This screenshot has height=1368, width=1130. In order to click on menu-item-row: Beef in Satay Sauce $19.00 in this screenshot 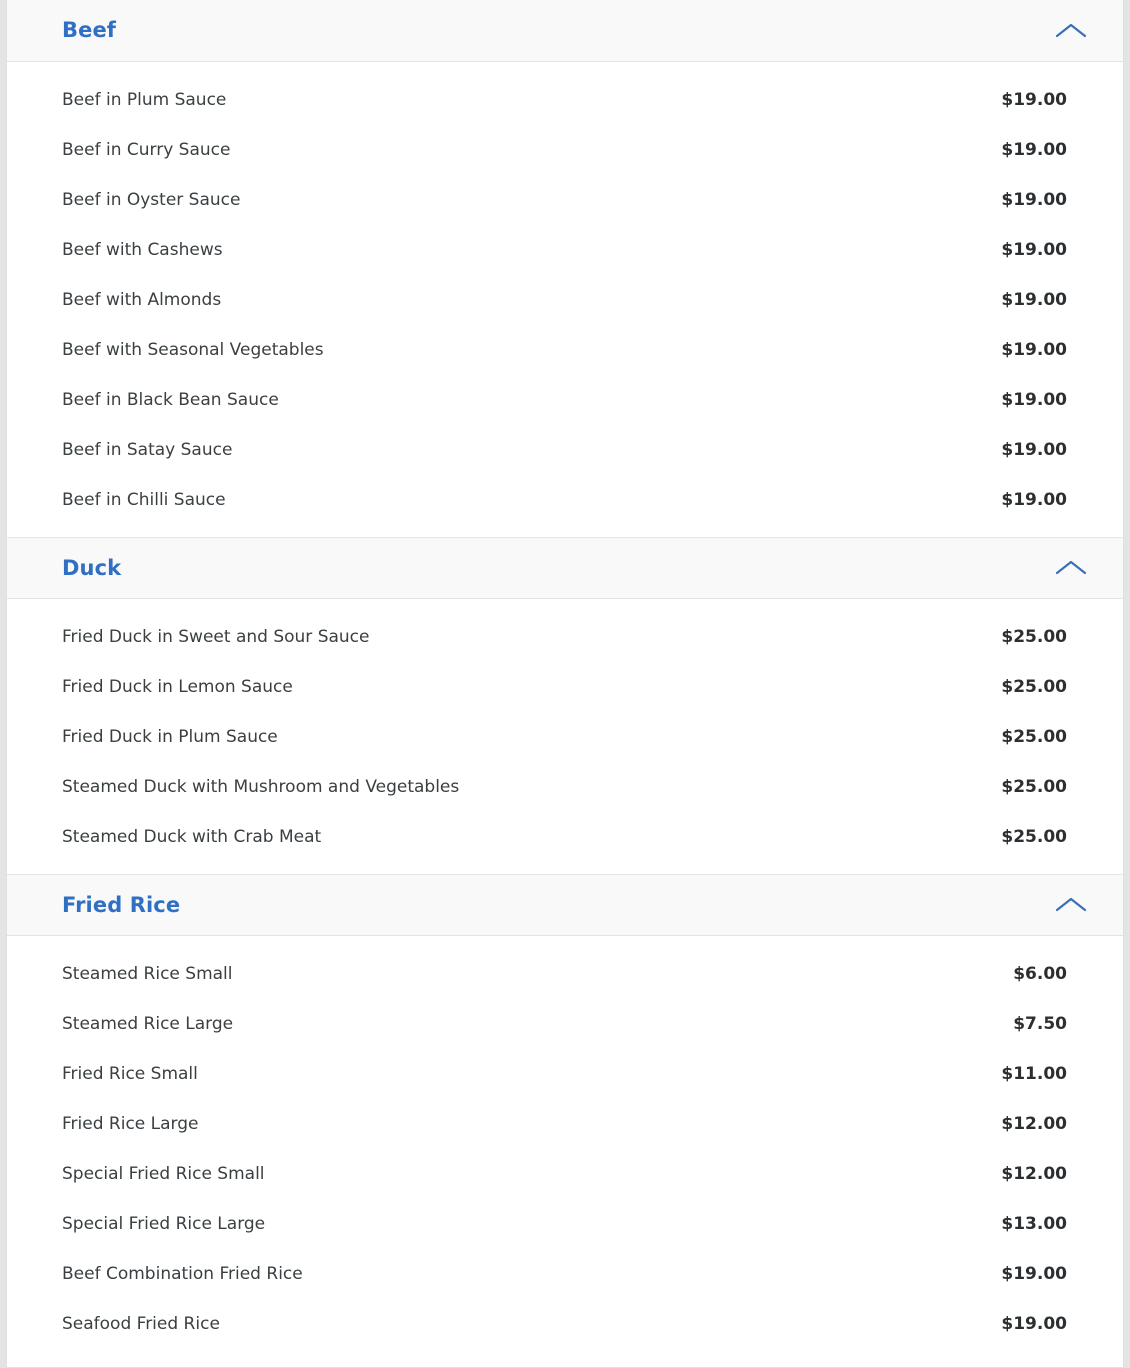, I will do `click(565, 450)`.